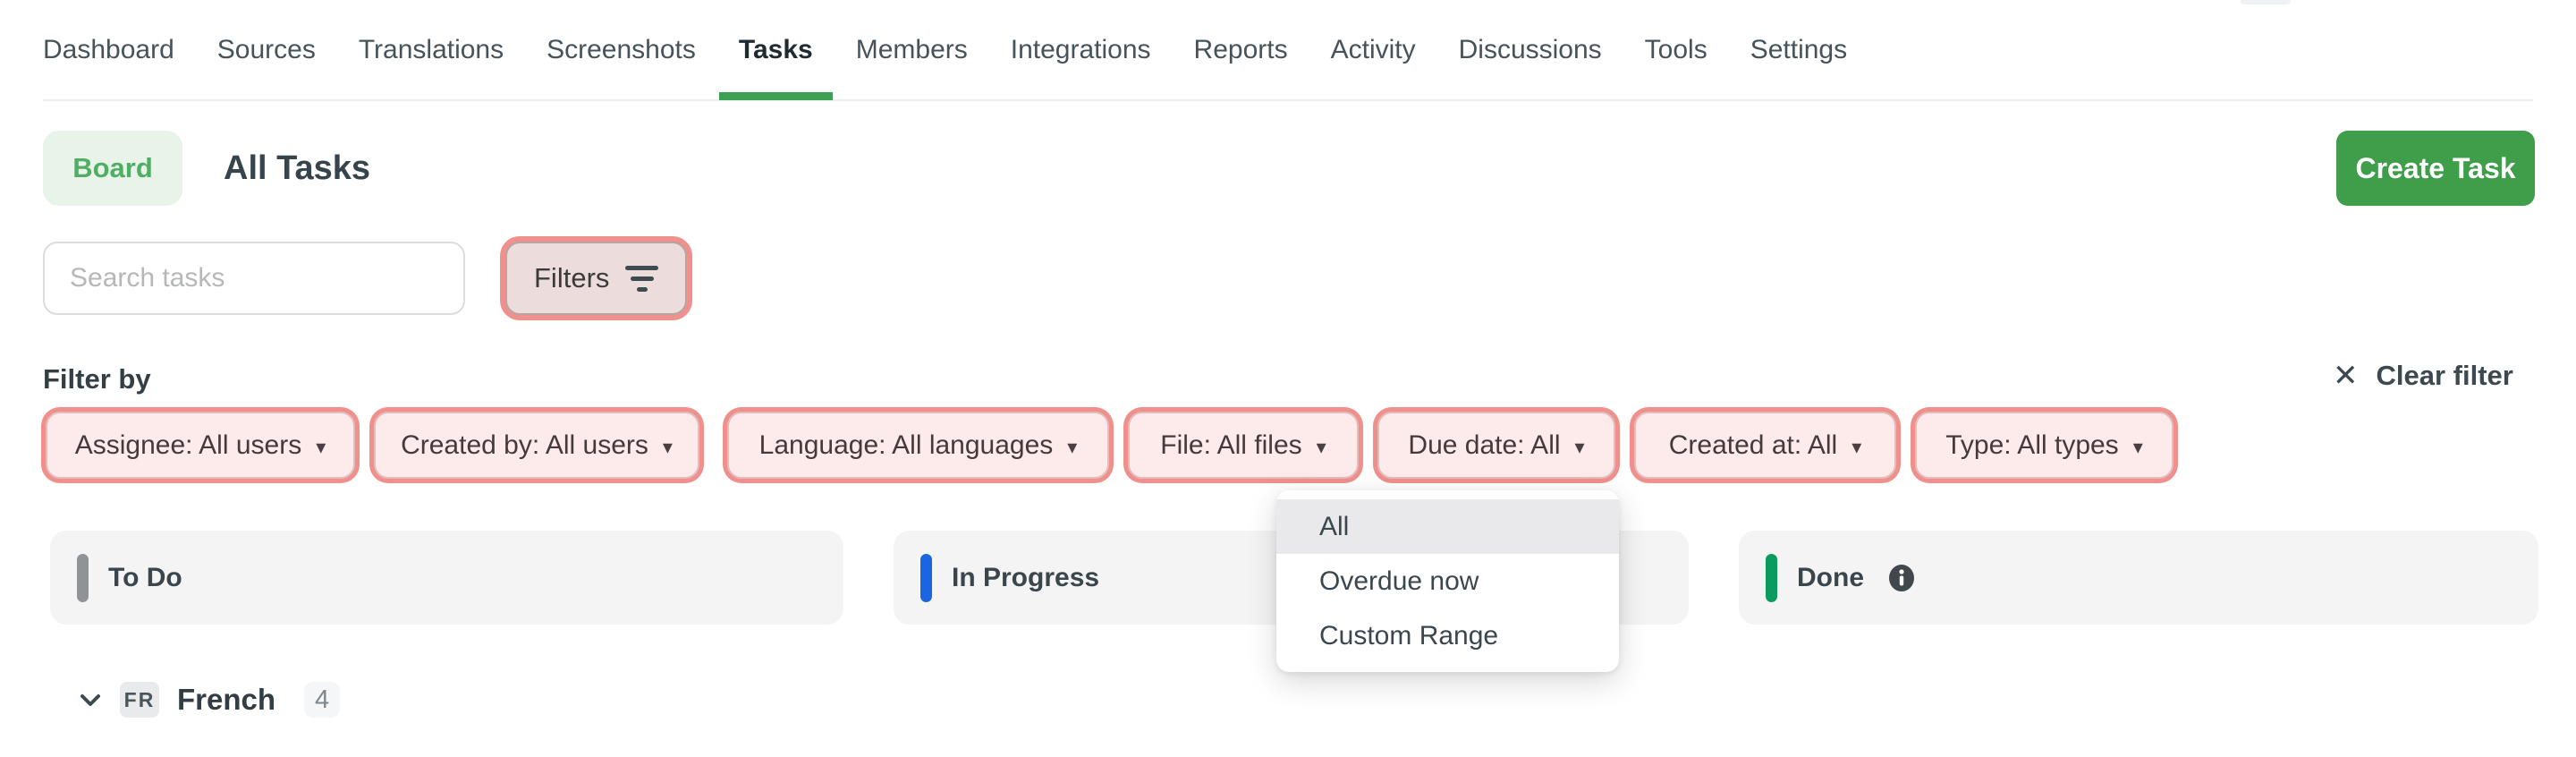 The height and width of the screenshot is (757, 2576). What do you see at coordinates (1373, 50) in the screenshot?
I see `nav-tab-activity: Activity` at bounding box center [1373, 50].